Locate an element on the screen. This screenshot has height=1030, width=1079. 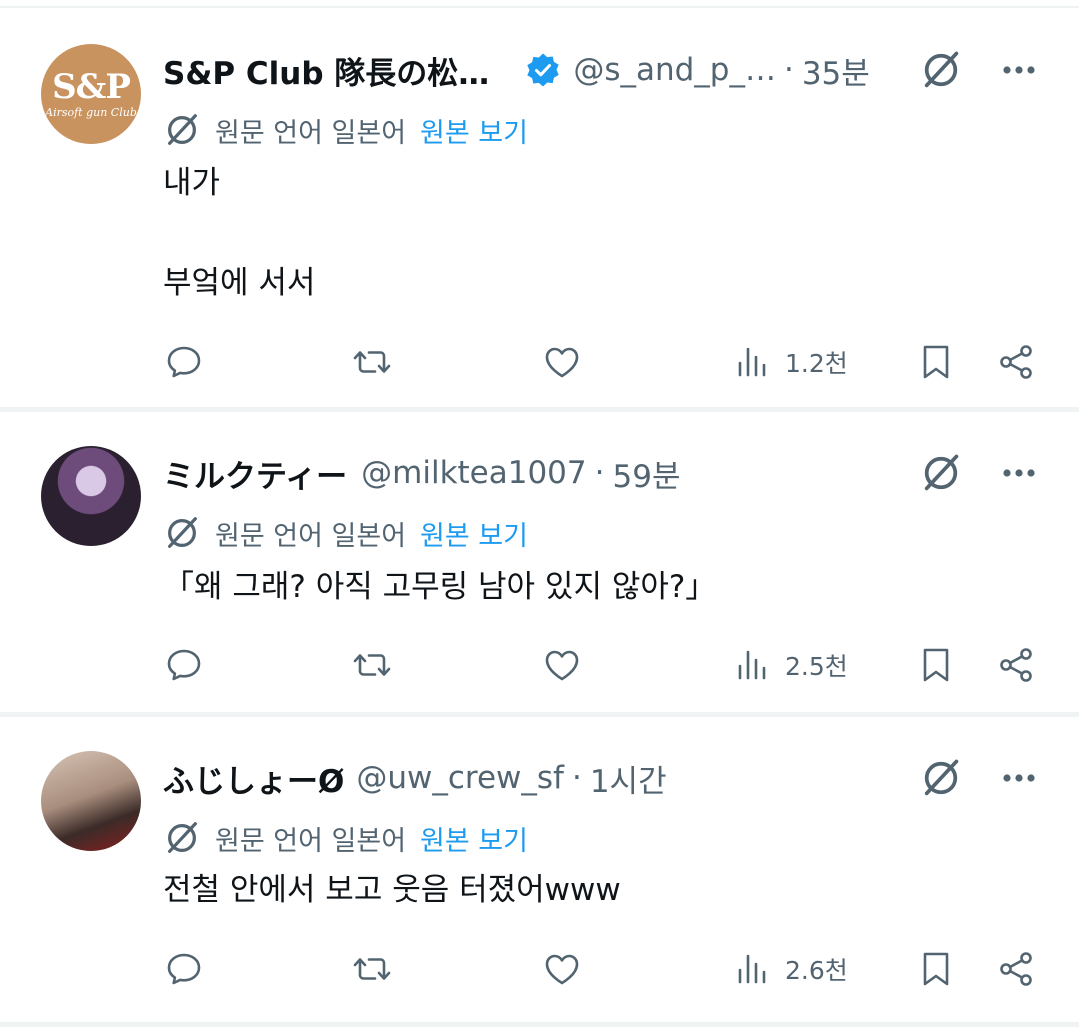
post-text: 내가 부엌에 서서 is located at coordinates (239, 233).